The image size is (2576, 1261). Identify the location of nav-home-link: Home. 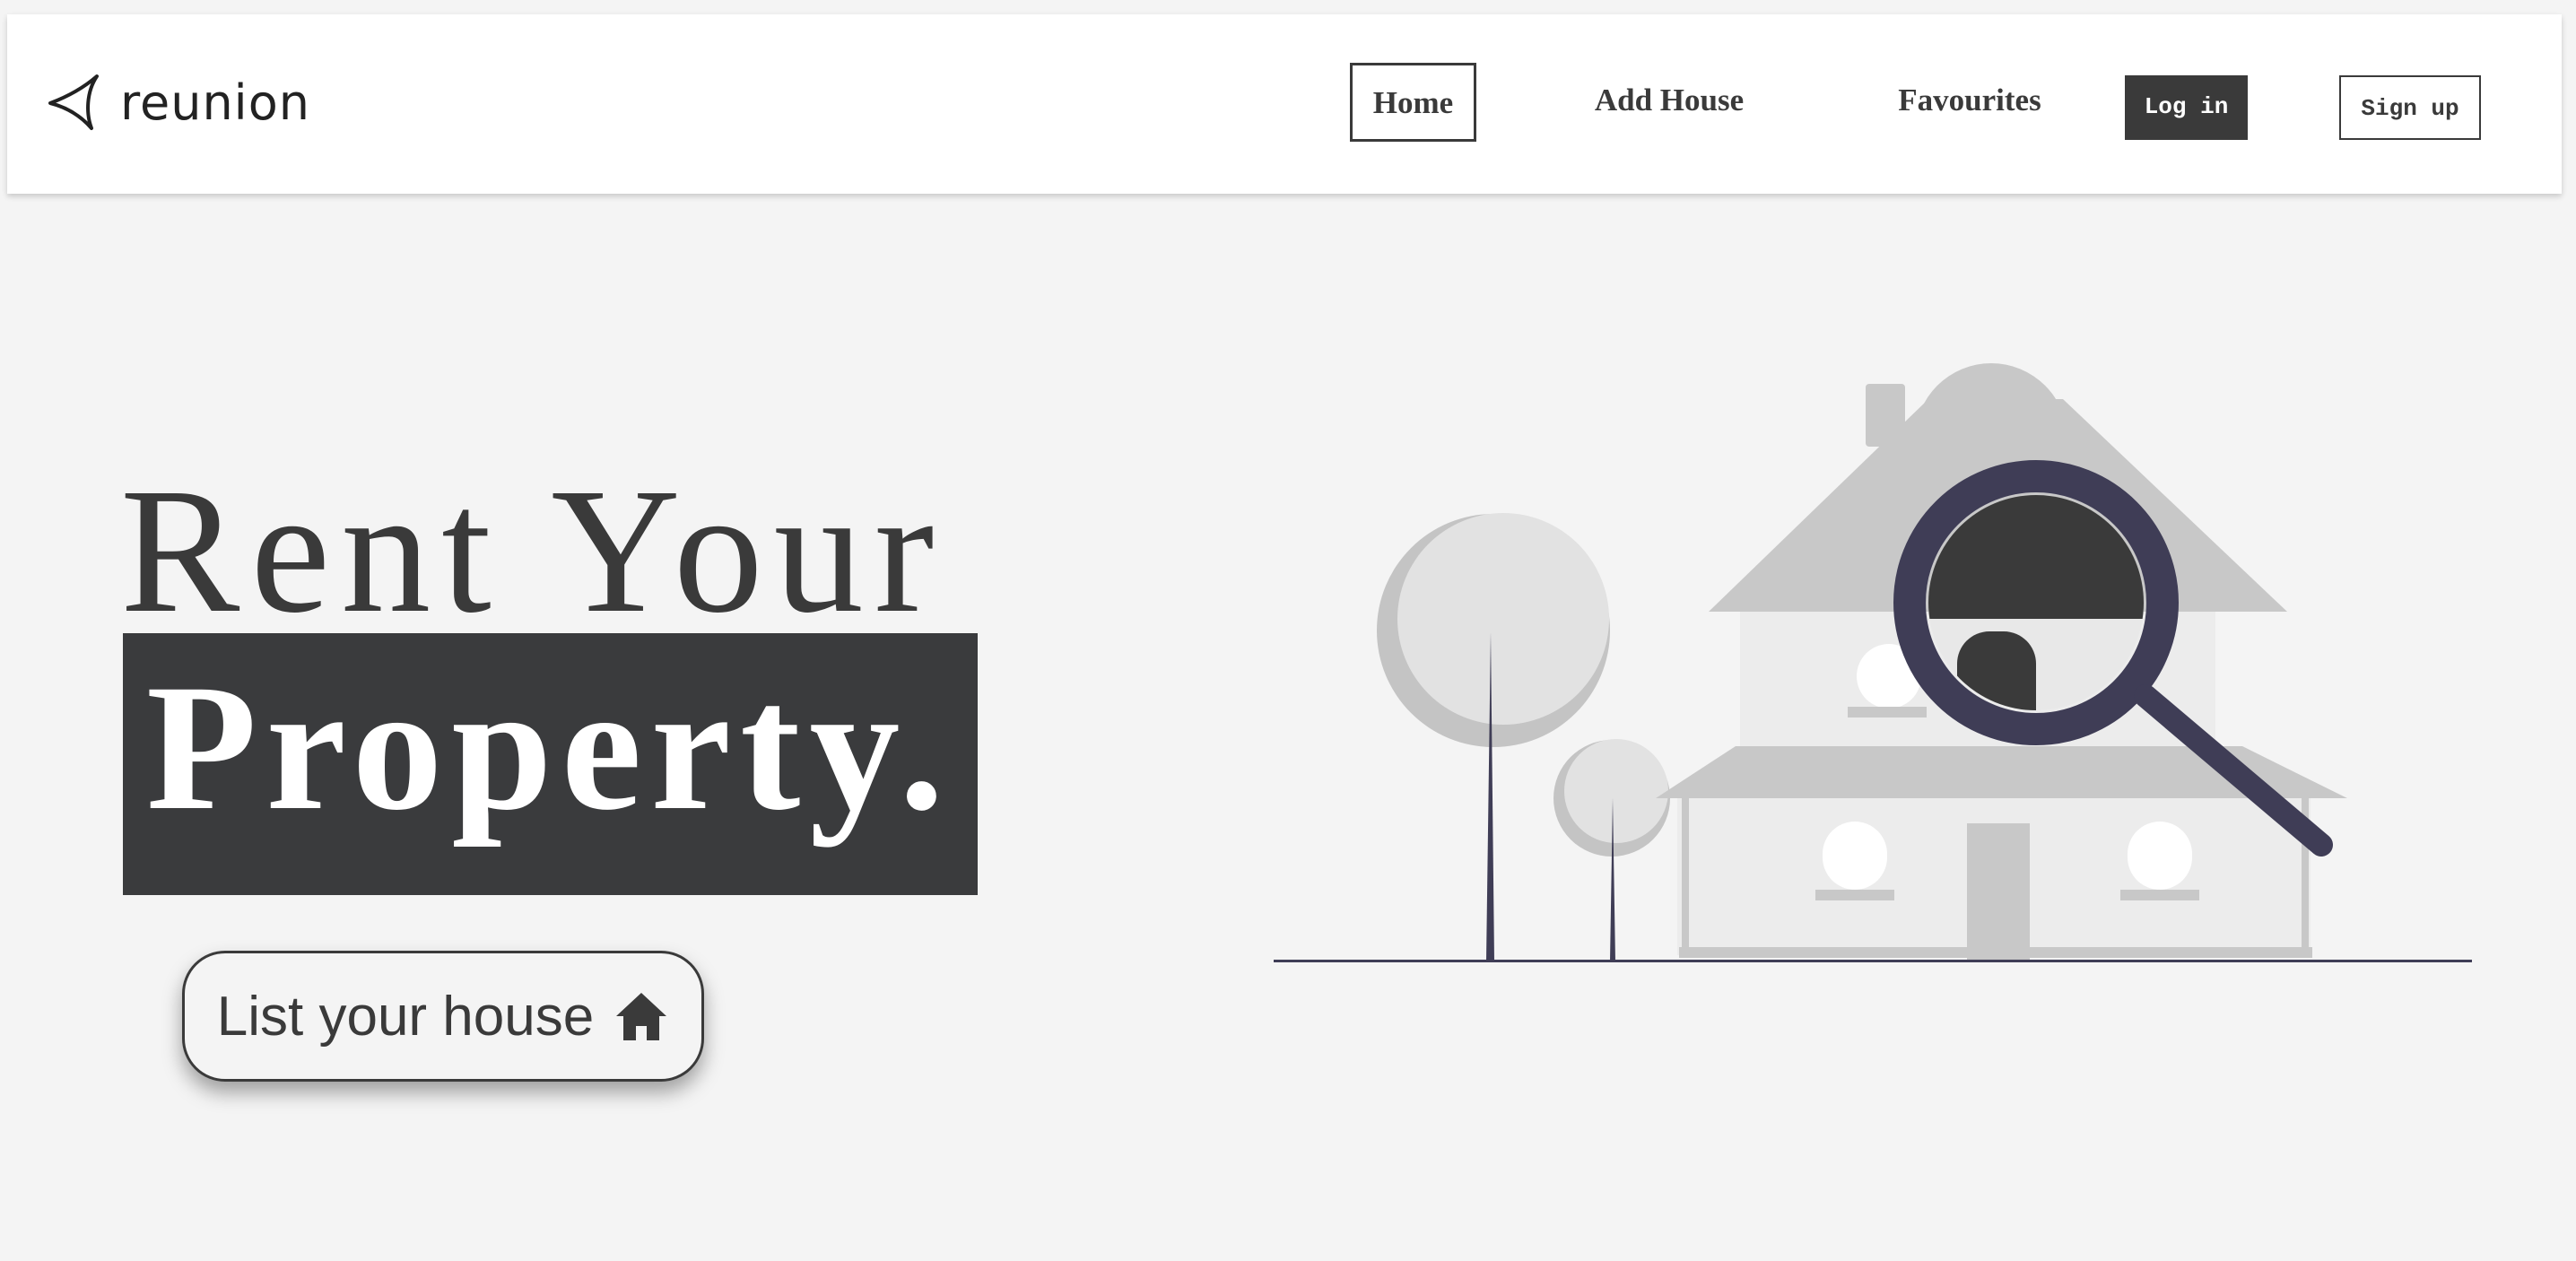
(1413, 103).